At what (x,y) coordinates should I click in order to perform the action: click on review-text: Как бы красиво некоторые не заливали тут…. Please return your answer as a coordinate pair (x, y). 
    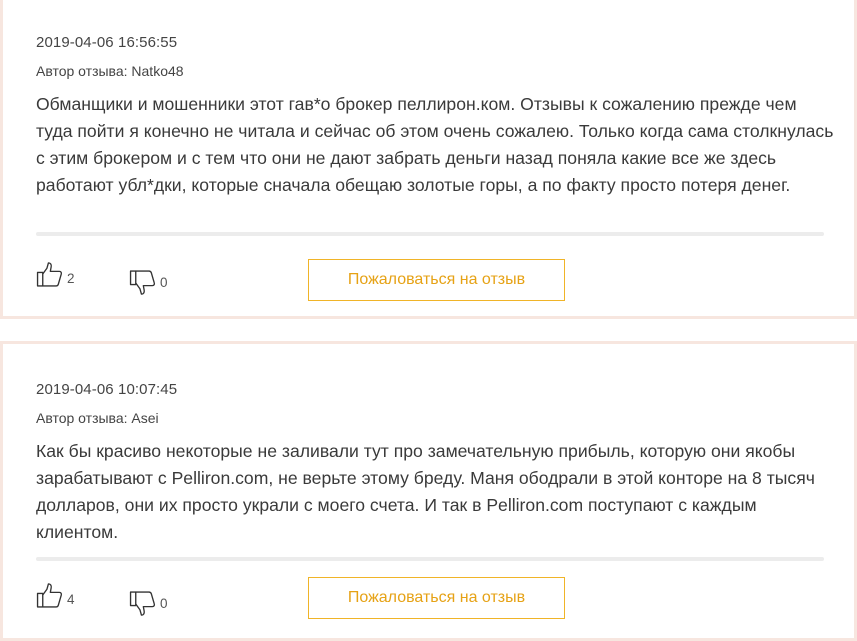
    Looking at the image, I should click on (425, 491).